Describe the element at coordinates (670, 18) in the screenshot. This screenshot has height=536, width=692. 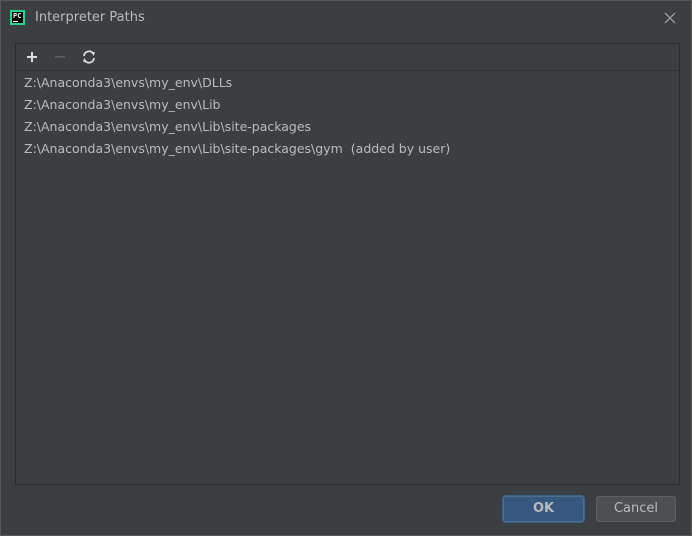
I see `close-icon` at that location.